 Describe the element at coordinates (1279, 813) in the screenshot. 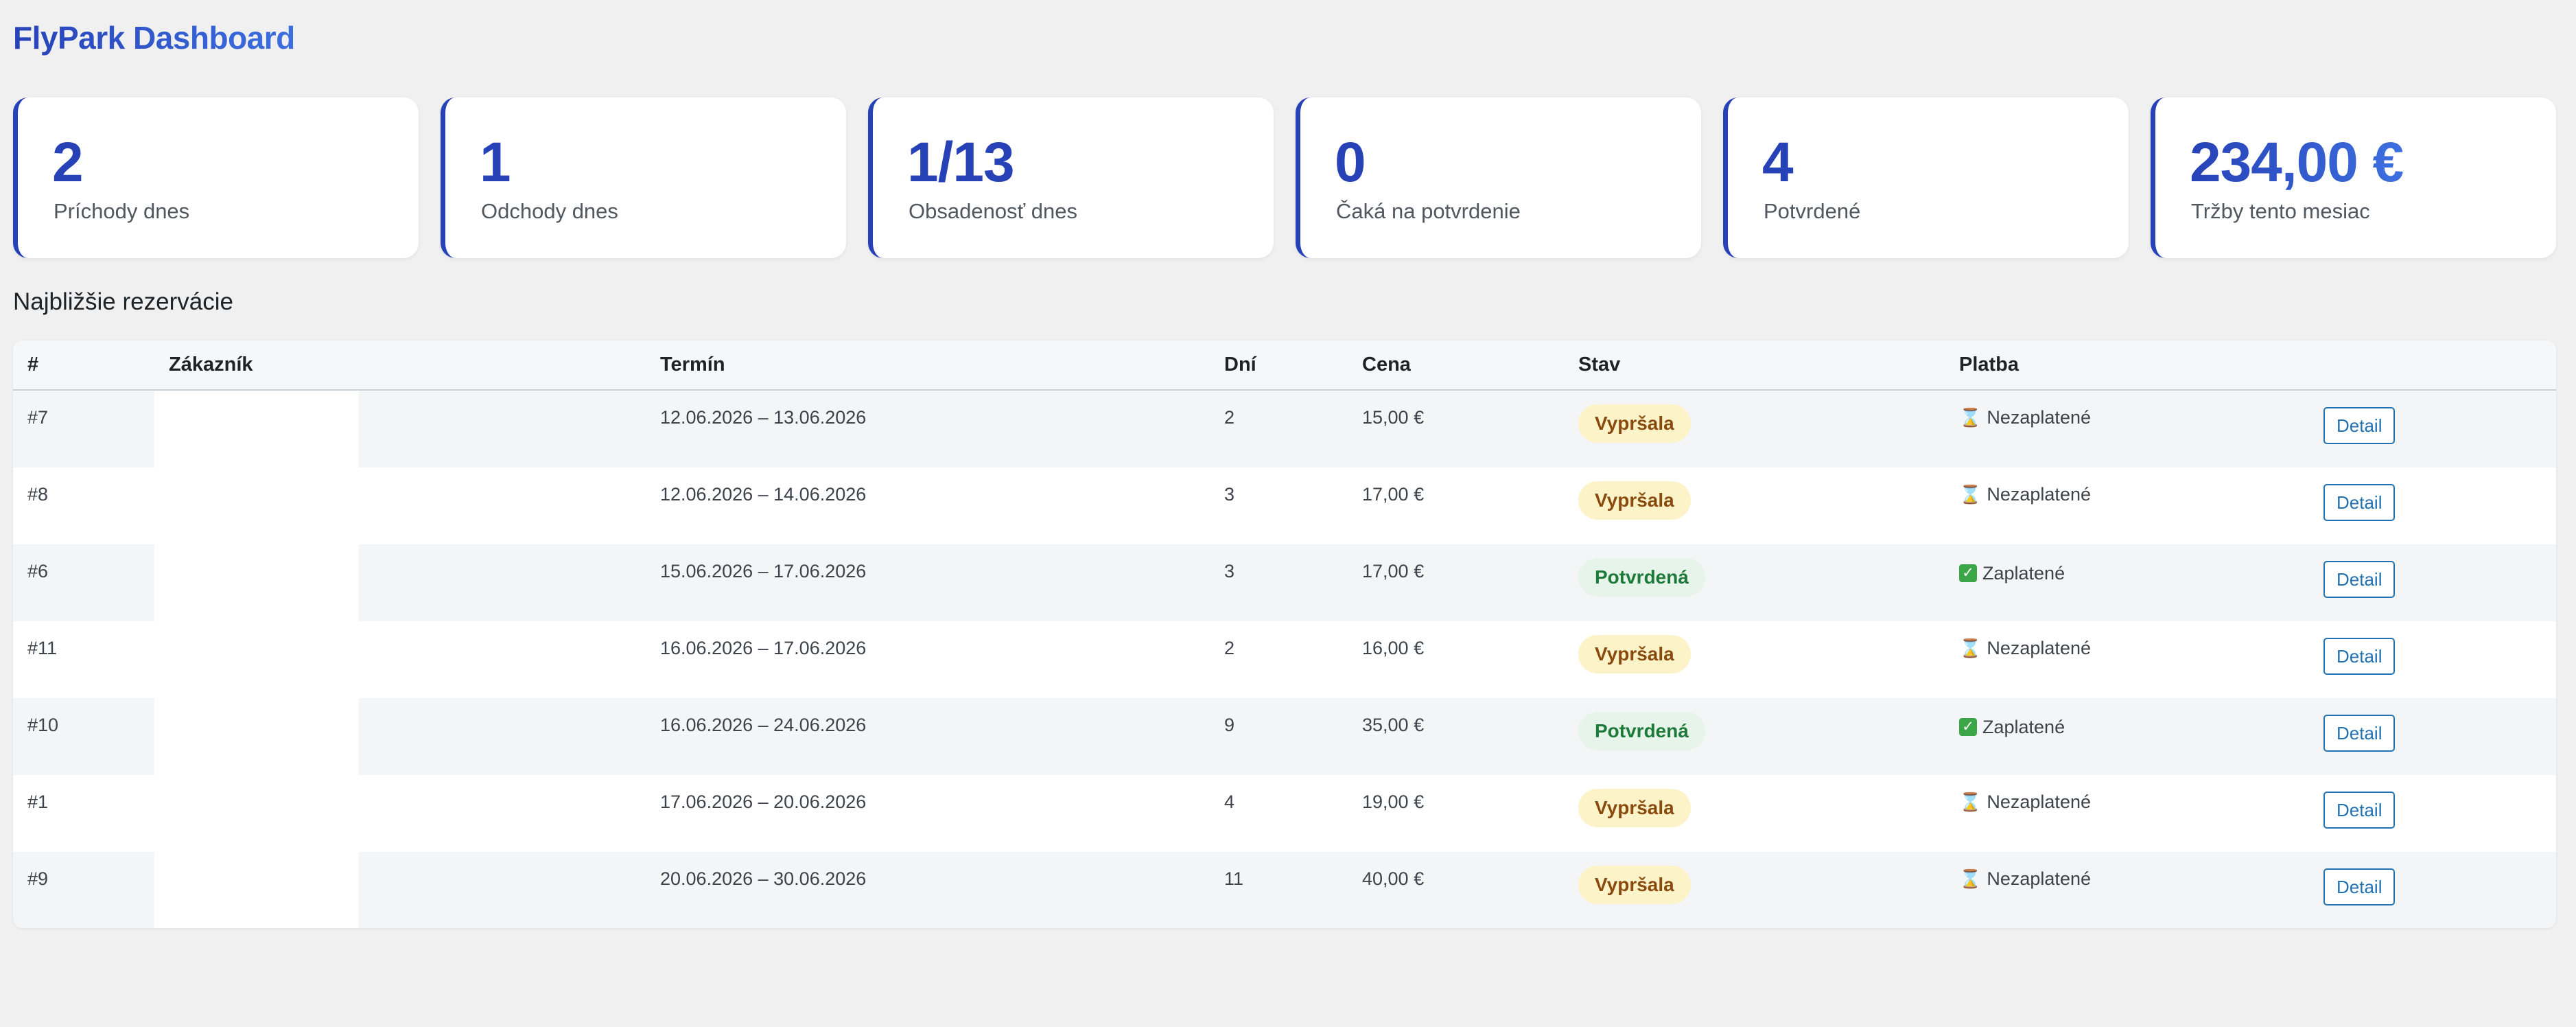

I see `reservation-days: 4` at that location.